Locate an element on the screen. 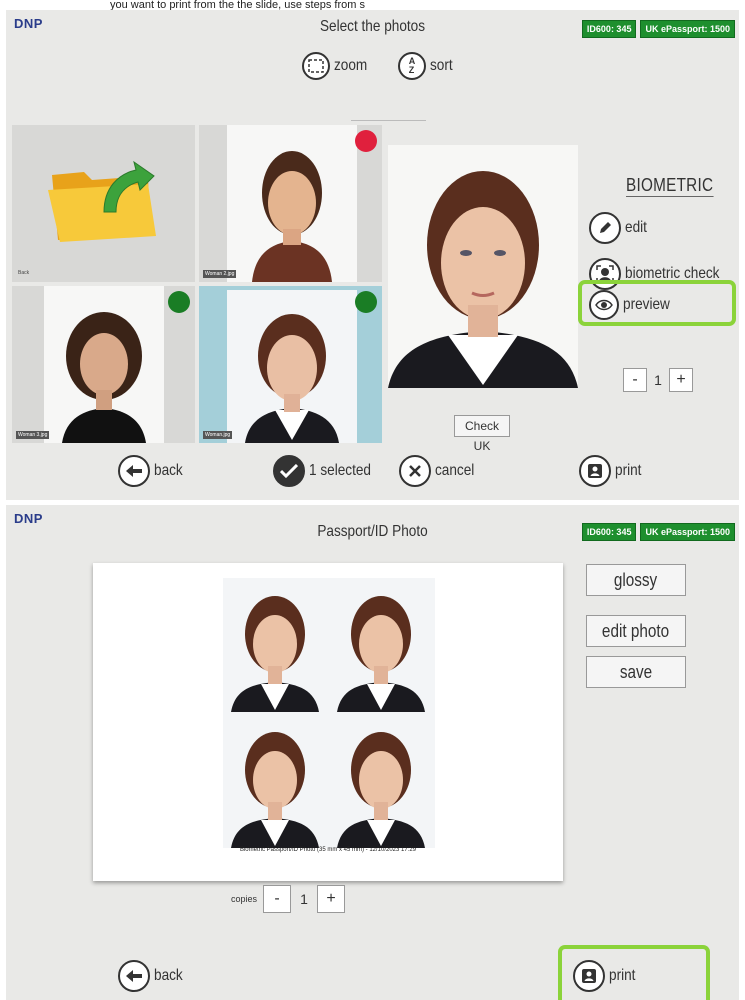 Image resolution: width=745 pixels, height=1000 pixels. preview-label: preview is located at coordinates (646, 304).